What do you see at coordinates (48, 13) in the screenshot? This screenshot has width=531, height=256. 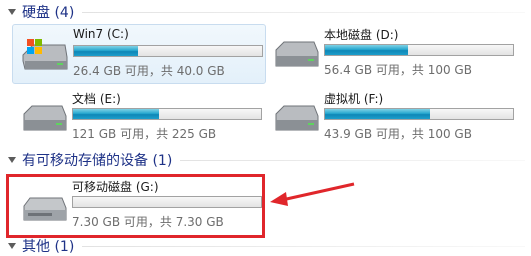 I see `group-title: 硬盘 (4)` at bounding box center [48, 13].